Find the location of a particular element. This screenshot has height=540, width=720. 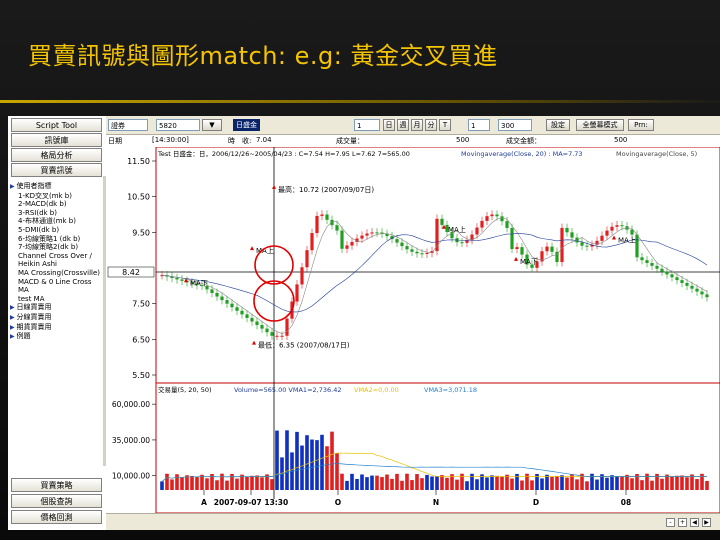

full-screen-button: 全螢幕模式 is located at coordinates (600, 125).